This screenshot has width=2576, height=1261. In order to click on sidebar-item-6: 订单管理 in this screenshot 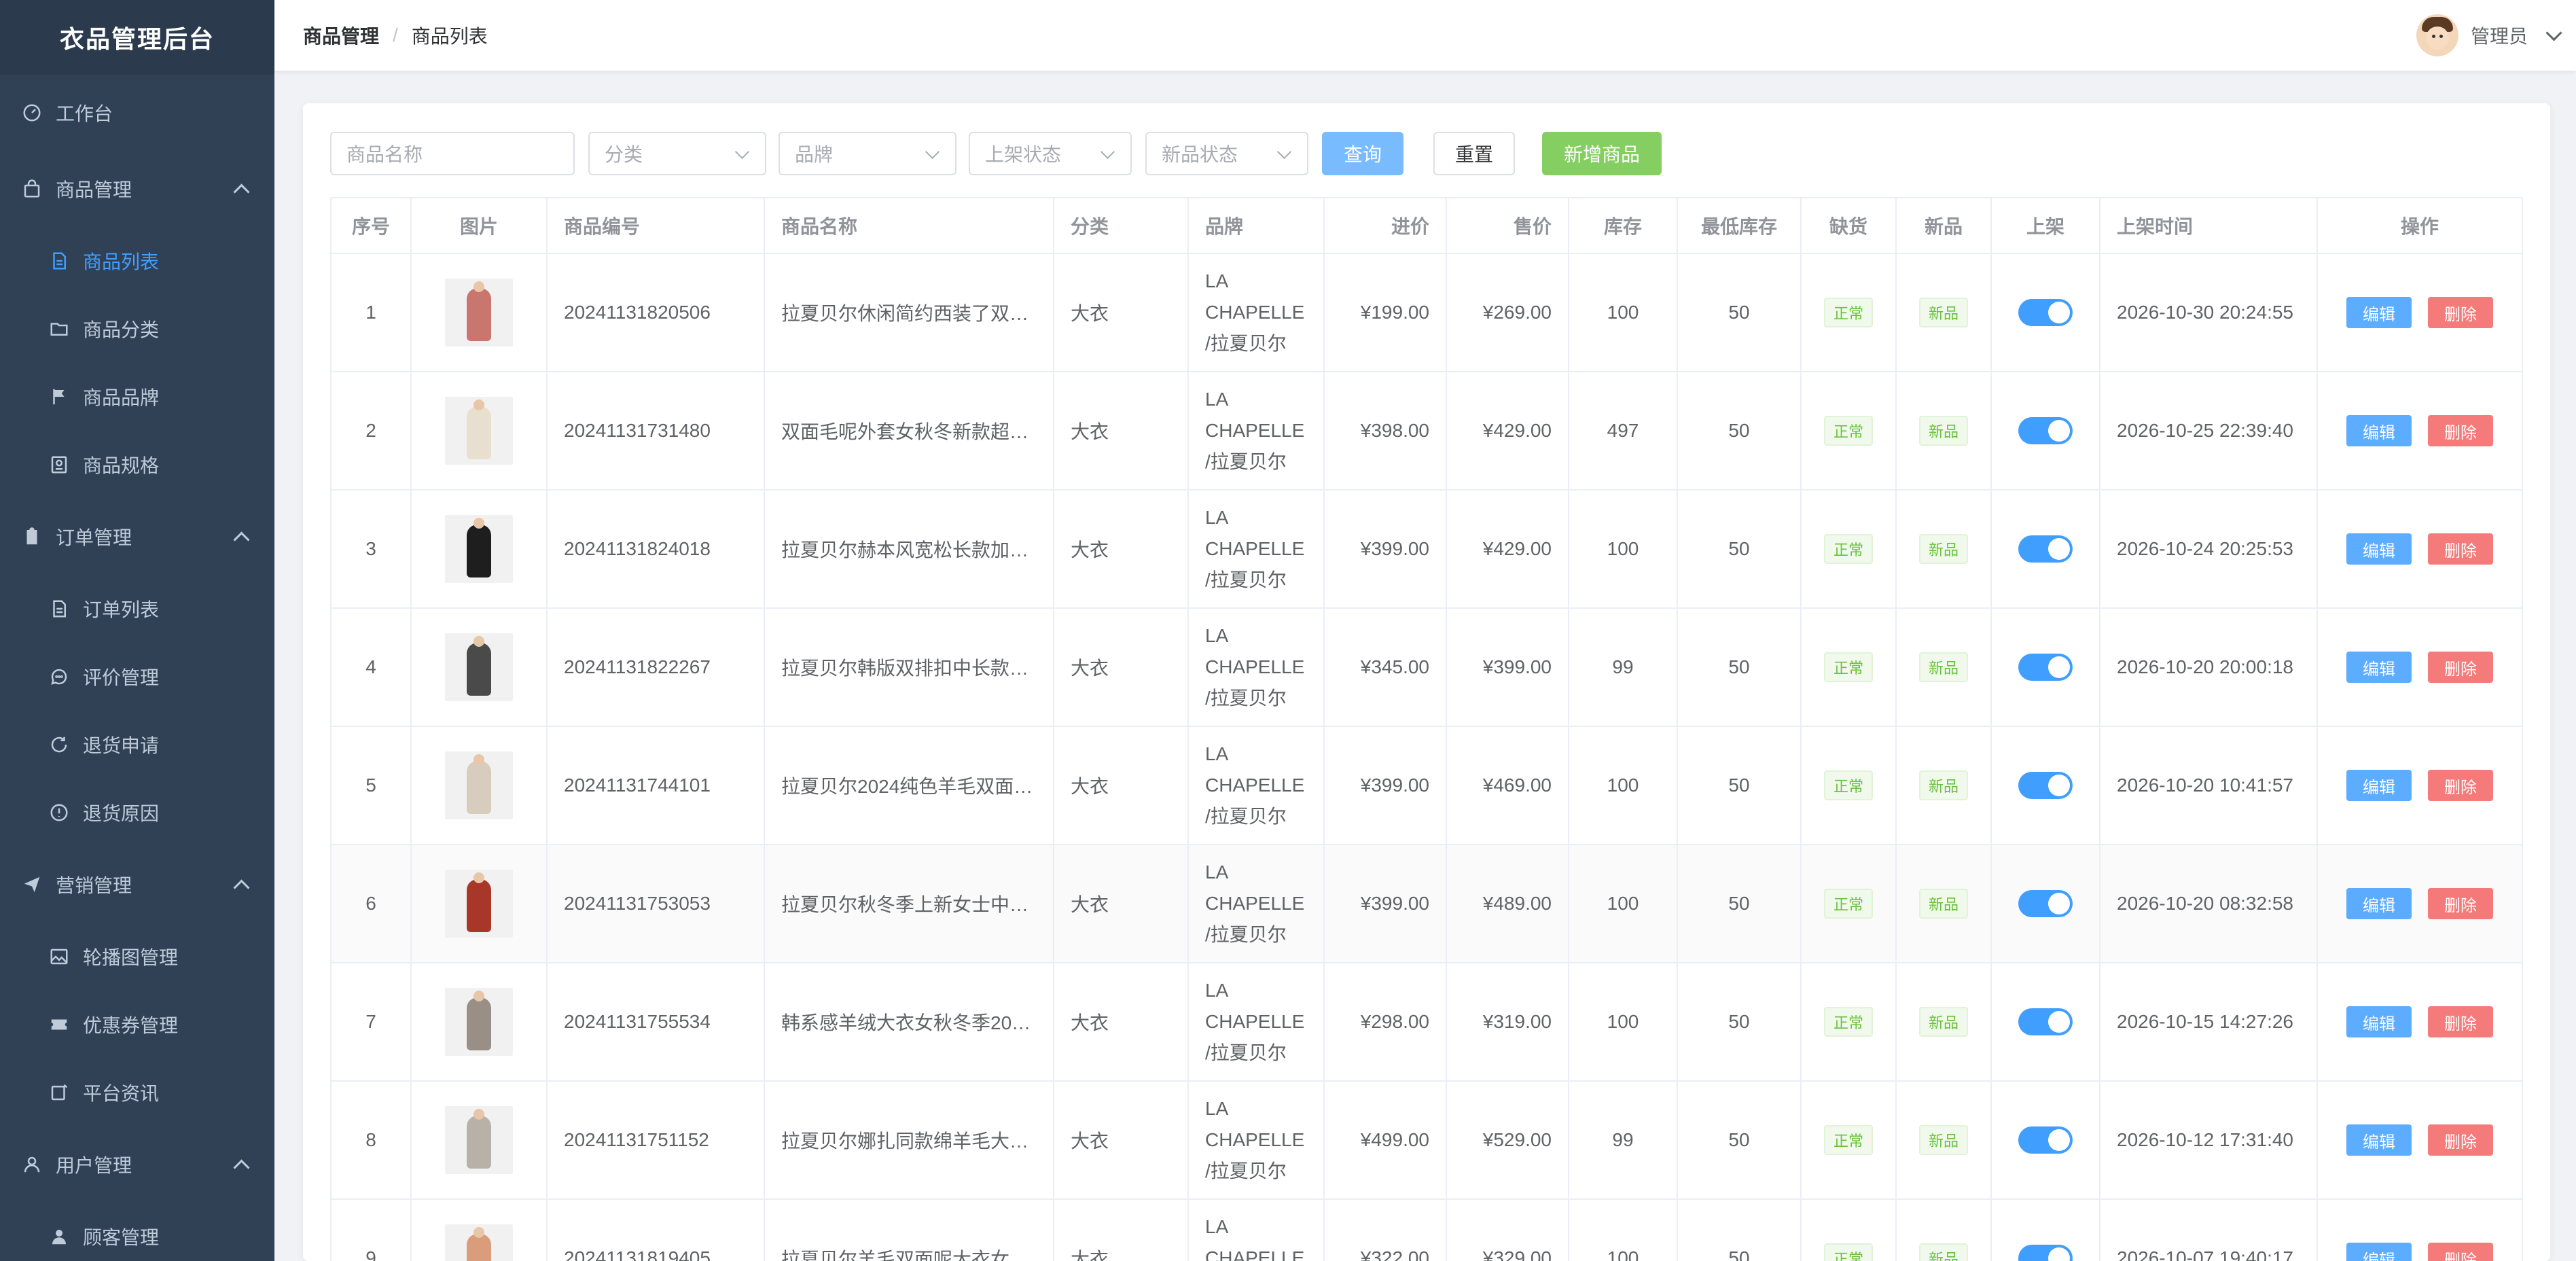, I will do `click(137, 537)`.